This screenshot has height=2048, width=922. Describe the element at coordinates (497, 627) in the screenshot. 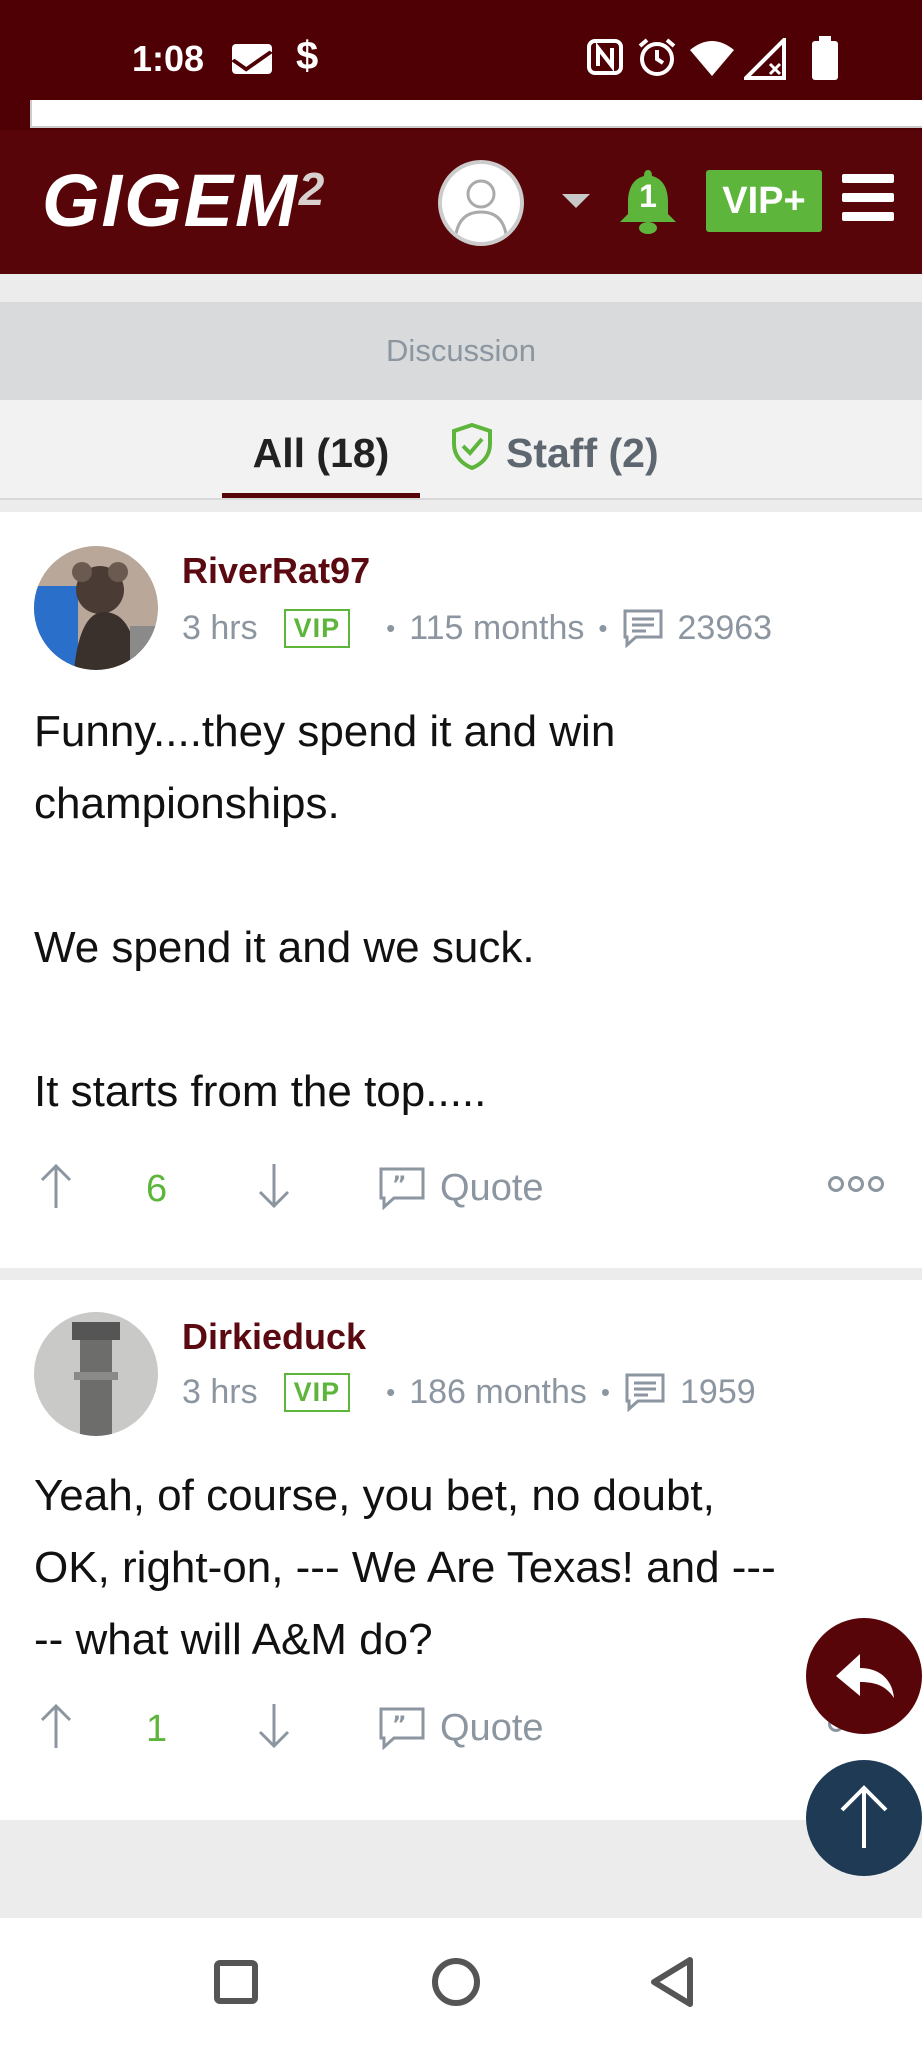

I see `member-tenure: 115 months` at that location.